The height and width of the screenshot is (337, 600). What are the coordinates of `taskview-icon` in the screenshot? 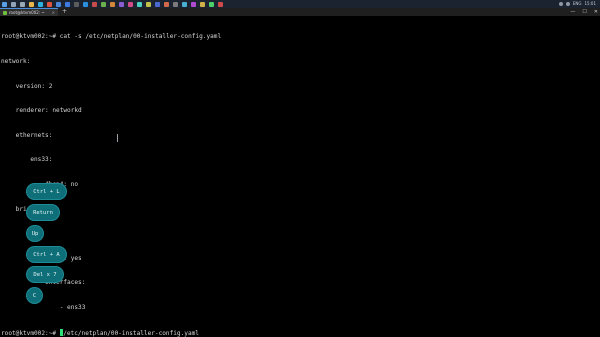 It's located at (22, 4).